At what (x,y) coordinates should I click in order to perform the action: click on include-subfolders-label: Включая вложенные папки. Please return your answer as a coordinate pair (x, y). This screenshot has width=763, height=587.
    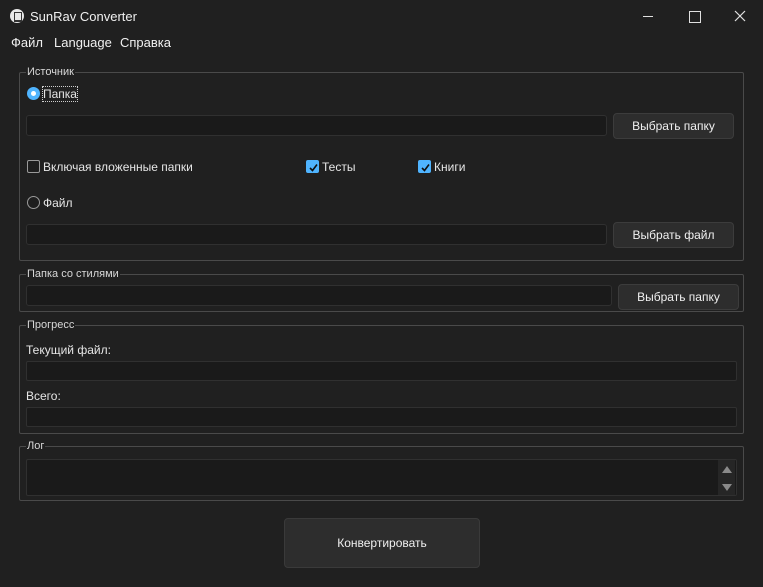
    Looking at the image, I should click on (118, 167).